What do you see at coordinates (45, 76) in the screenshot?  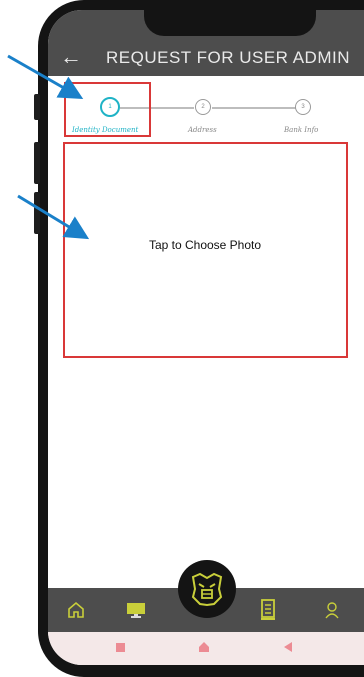 I see `annotation-arrow-step` at bounding box center [45, 76].